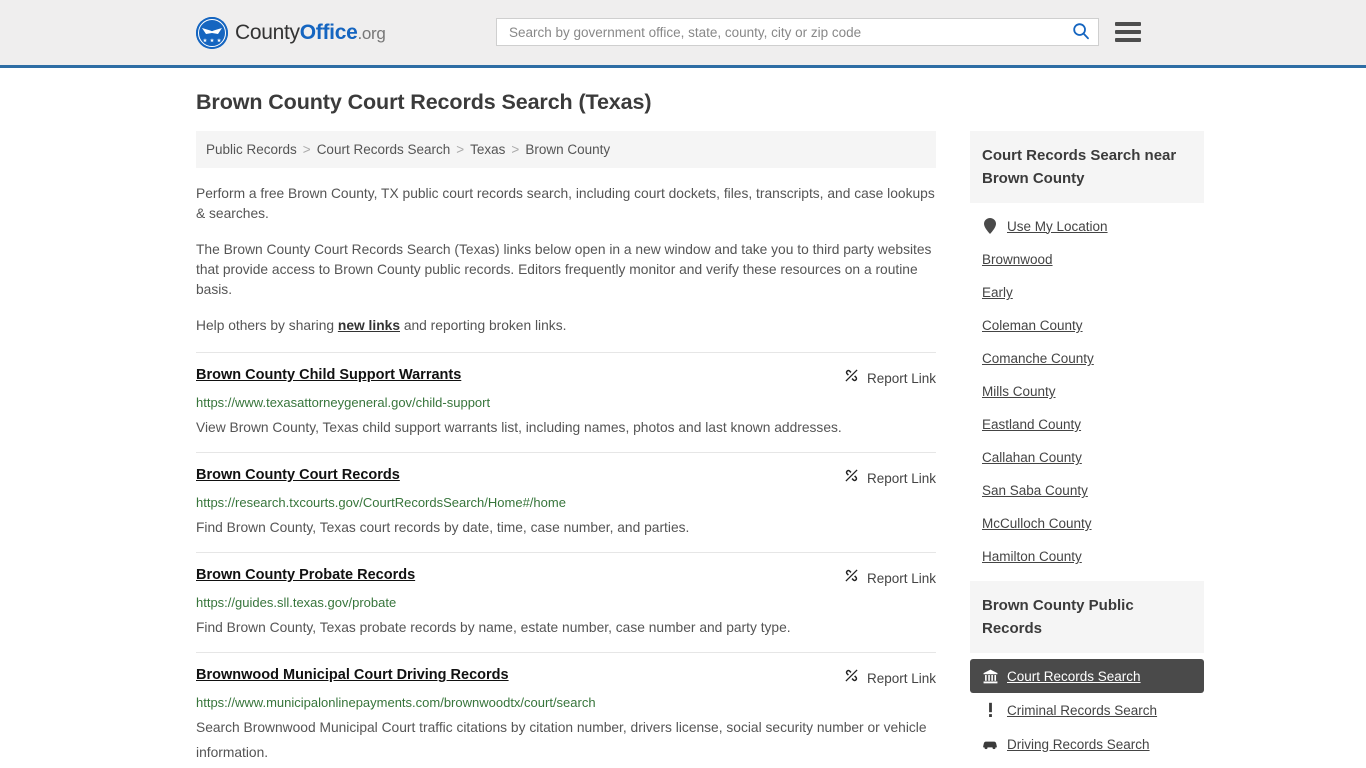 This screenshot has width=1366, height=768. I want to click on result-title-link: Brown County Probate Records, so click(305, 575).